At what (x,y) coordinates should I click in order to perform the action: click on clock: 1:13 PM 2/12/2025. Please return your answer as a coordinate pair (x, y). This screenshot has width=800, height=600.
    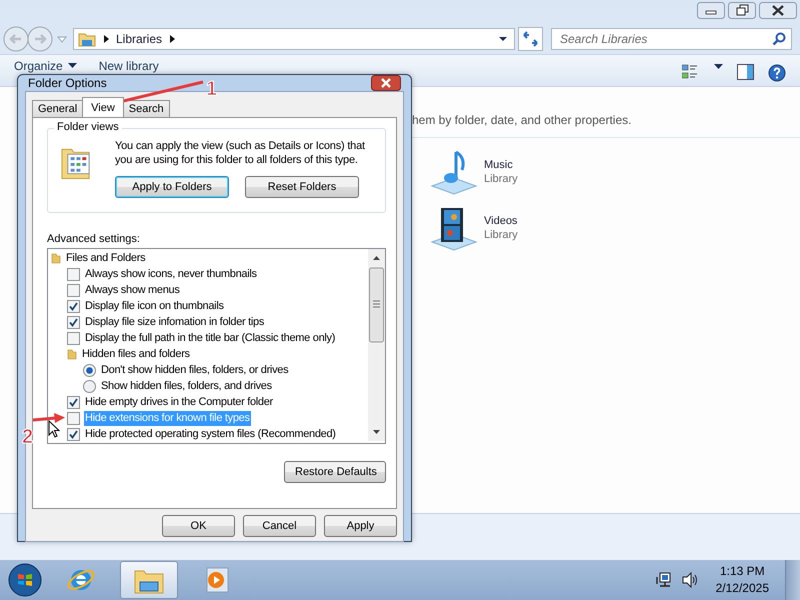
    Looking at the image, I should click on (742, 580).